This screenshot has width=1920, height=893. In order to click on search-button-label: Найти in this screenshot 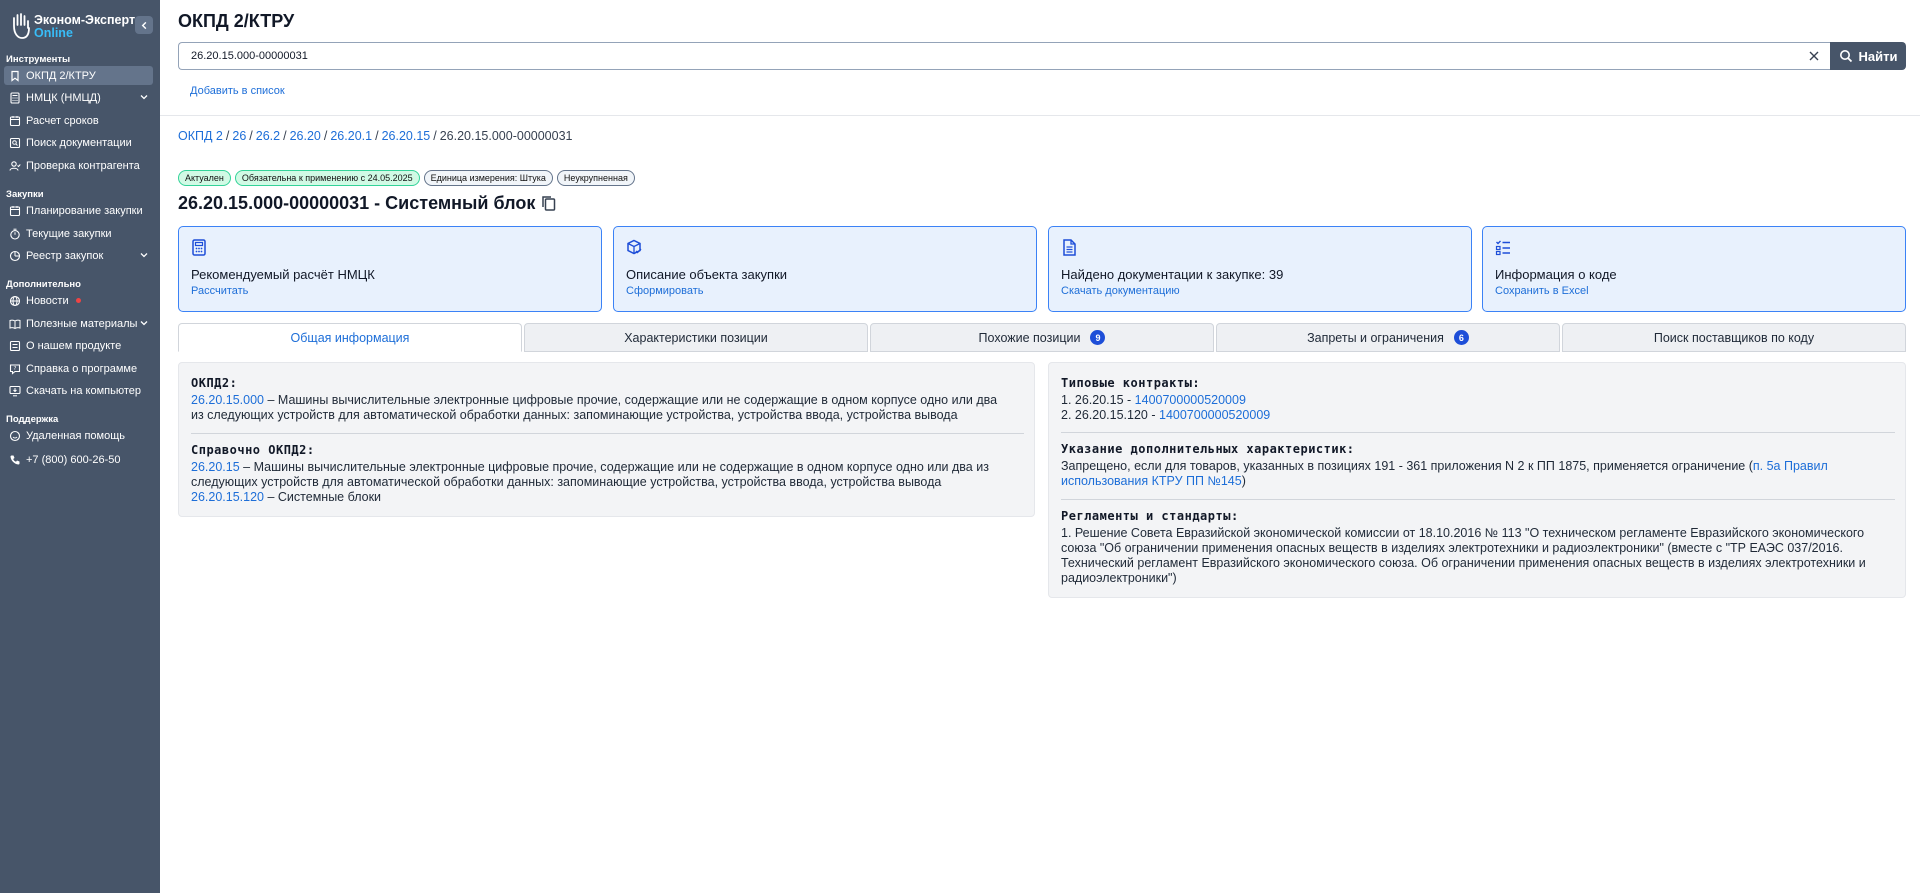, I will do `click(1878, 56)`.